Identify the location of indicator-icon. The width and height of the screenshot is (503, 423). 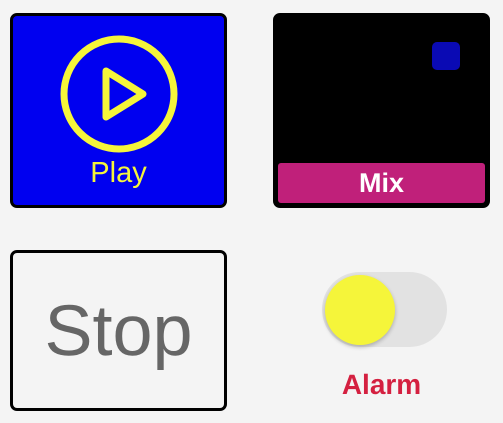
(446, 56).